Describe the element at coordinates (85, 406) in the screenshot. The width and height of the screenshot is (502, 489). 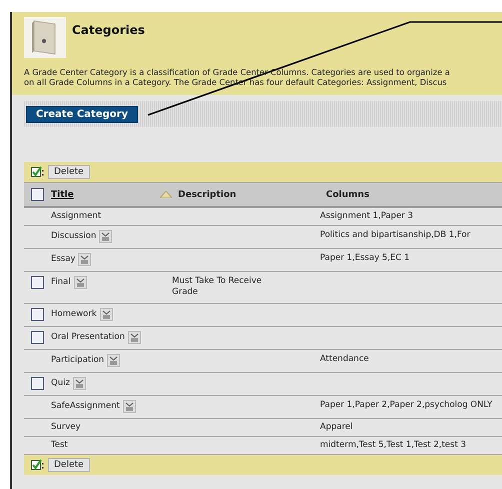
I see `table-cell: SafeAssignment` at that location.